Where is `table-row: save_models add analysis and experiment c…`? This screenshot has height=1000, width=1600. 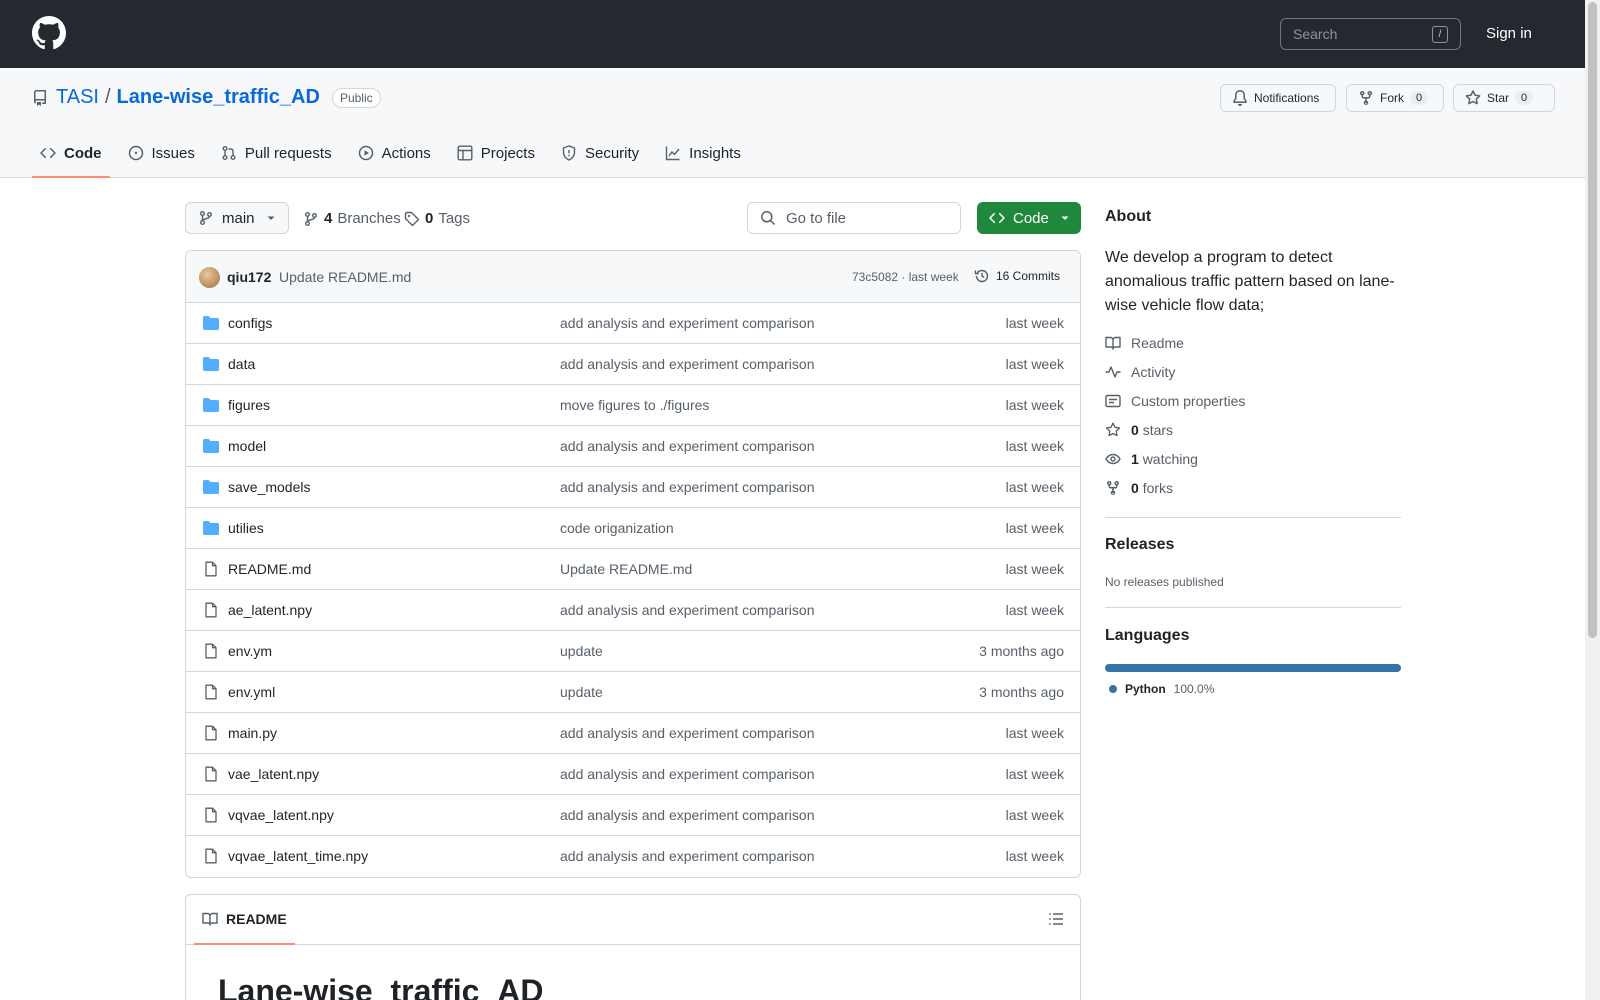 table-row: save_models add analysis and experiment c… is located at coordinates (633, 487).